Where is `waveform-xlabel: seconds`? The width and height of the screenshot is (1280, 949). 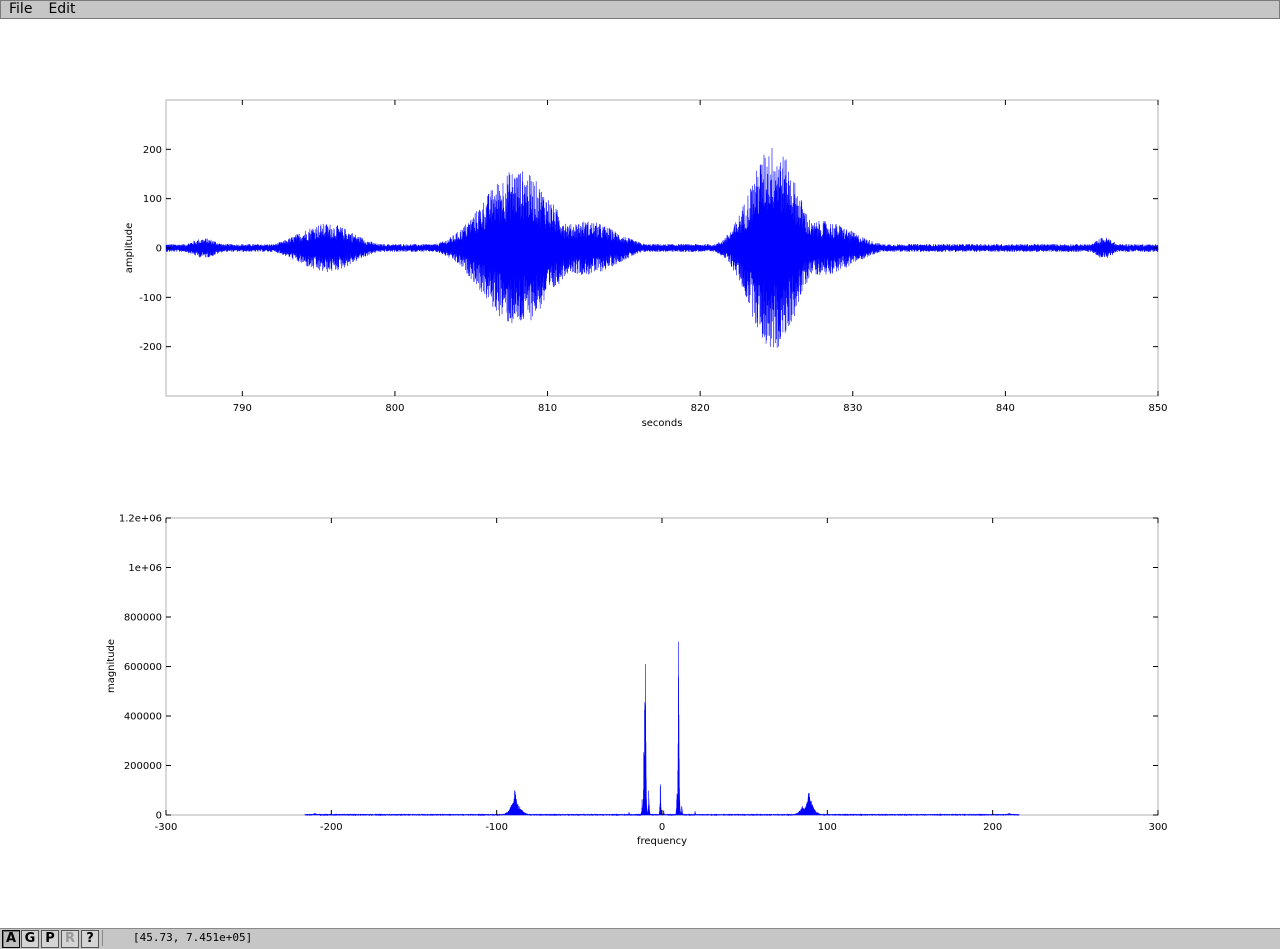
waveform-xlabel: seconds is located at coordinates (662, 423).